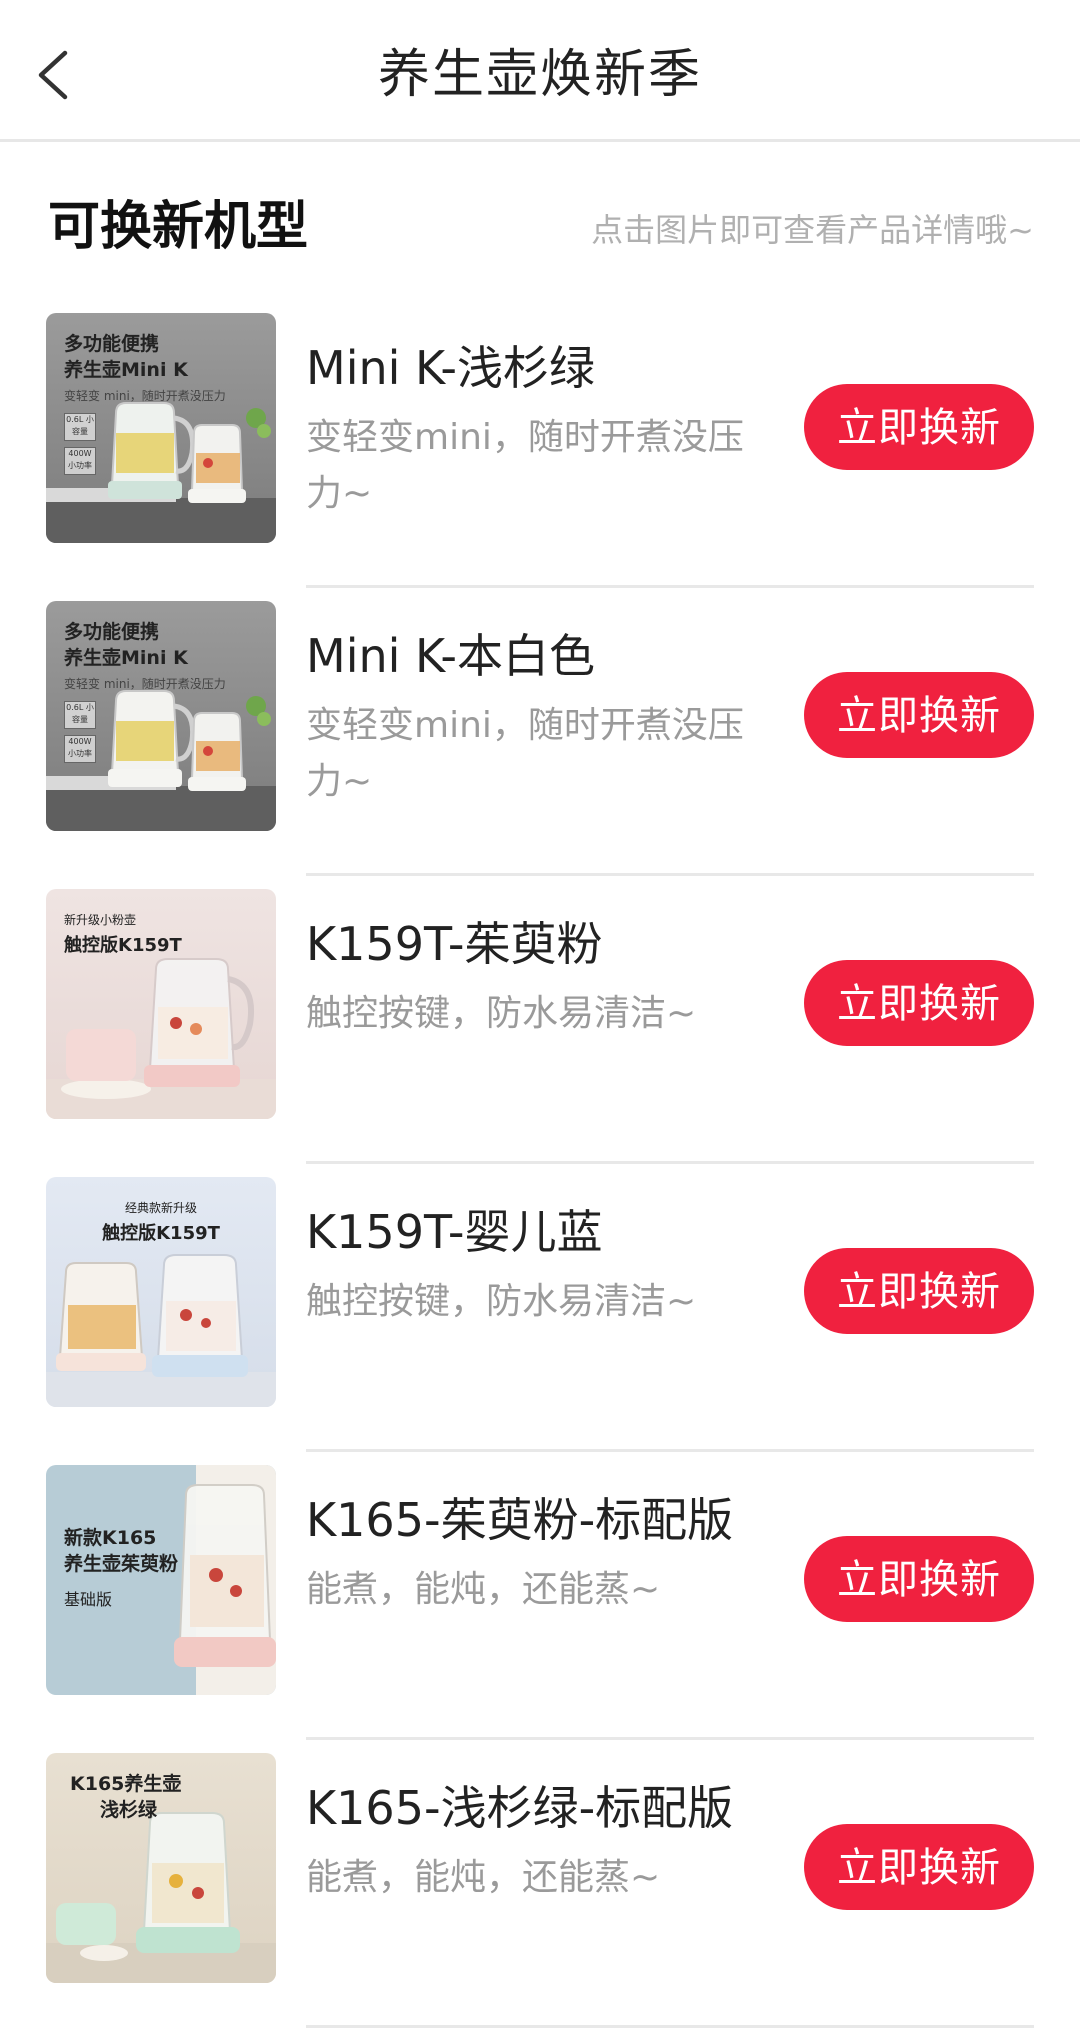 The width and height of the screenshot is (1080, 2039). I want to click on section-hint: 点击图片即可查看产品详情哦~, so click(812, 230).